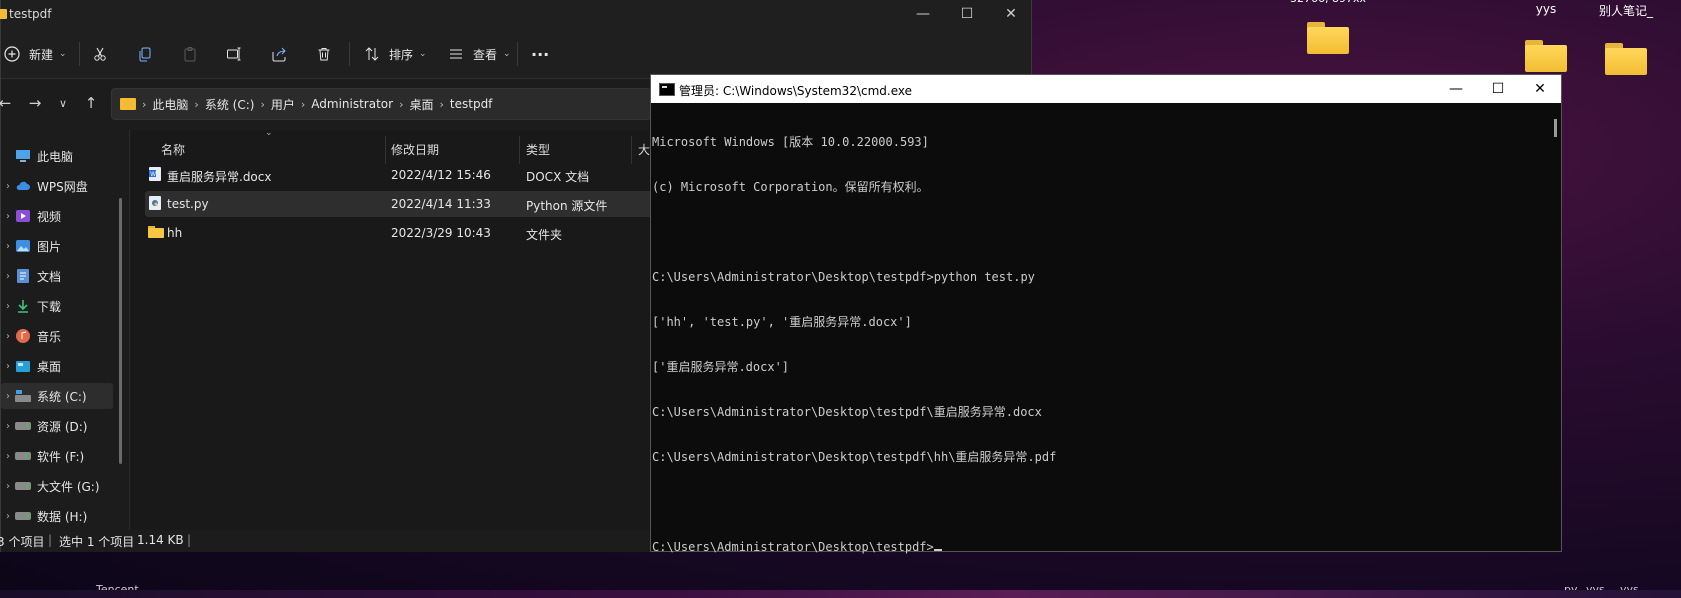  What do you see at coordinates (23, 426) in the screenshot?
I see `drive-icon` at bounding box center [23, 426].